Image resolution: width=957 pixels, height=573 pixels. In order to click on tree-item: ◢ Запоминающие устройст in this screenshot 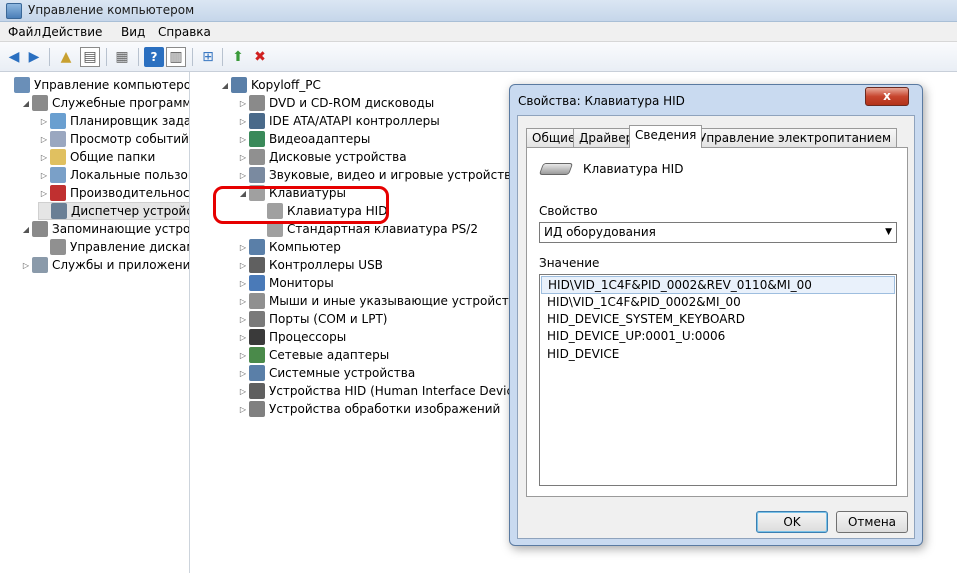, I will do `click(104, 229)`.